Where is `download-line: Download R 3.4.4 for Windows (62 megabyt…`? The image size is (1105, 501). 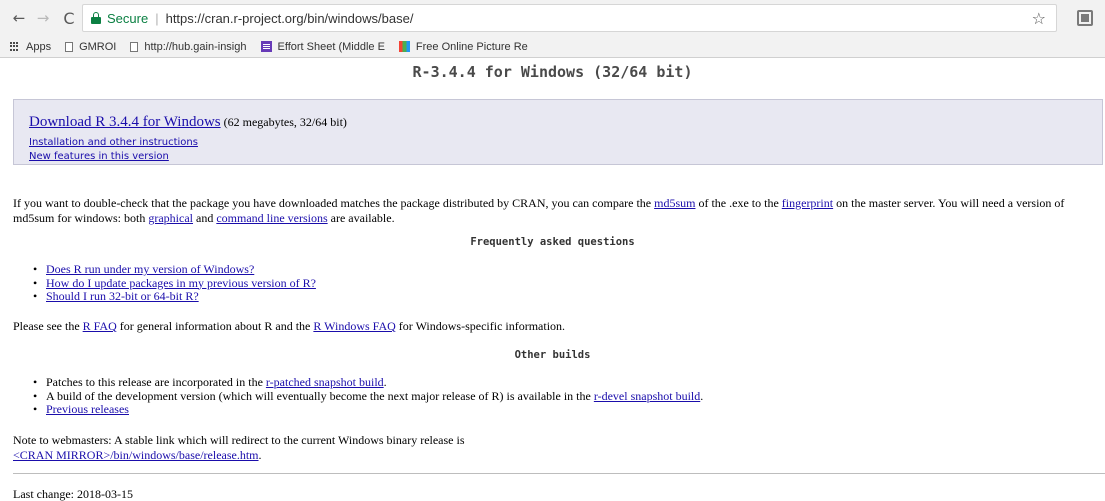
download-line: Download R 3.4.4 for Windows (62 megabyt… is located at coordinates (188, 122).